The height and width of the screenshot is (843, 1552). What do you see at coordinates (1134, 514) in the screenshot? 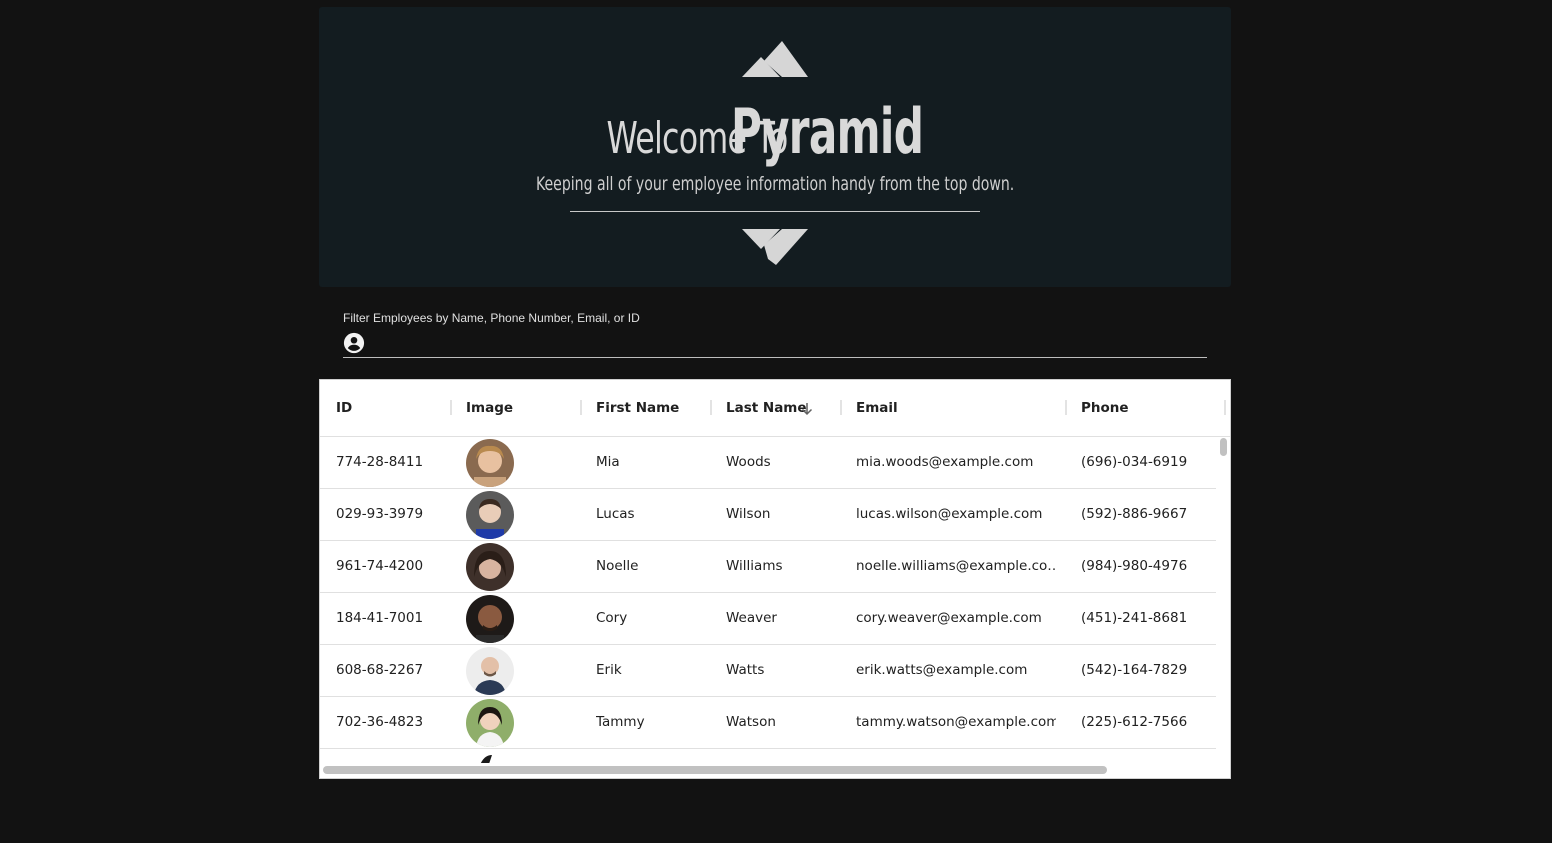
I see `cell-phone: (592)-886-9667` at bounding box center [1134, 514].